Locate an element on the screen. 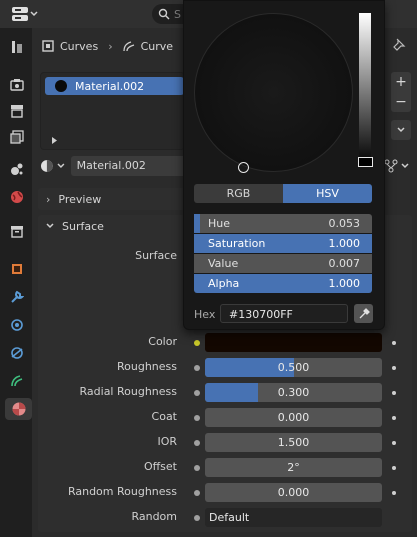  property-label: Coat is located at coordinates (164, 416).